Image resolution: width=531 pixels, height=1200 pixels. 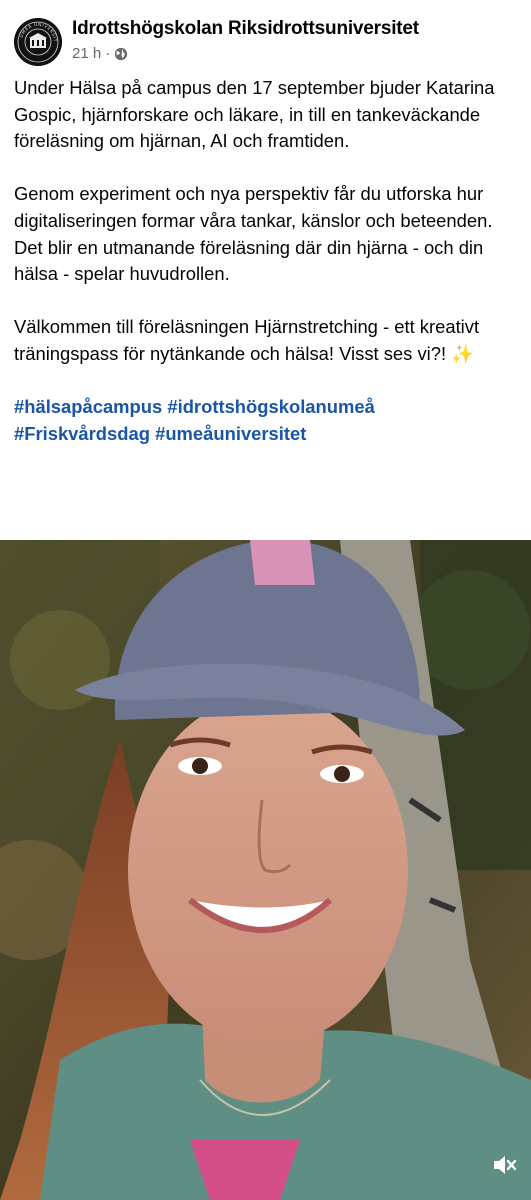 What do you see at coordinates (121, 53) in the screenshot?
I see `globe-icon` at bounding box center [121, 53].